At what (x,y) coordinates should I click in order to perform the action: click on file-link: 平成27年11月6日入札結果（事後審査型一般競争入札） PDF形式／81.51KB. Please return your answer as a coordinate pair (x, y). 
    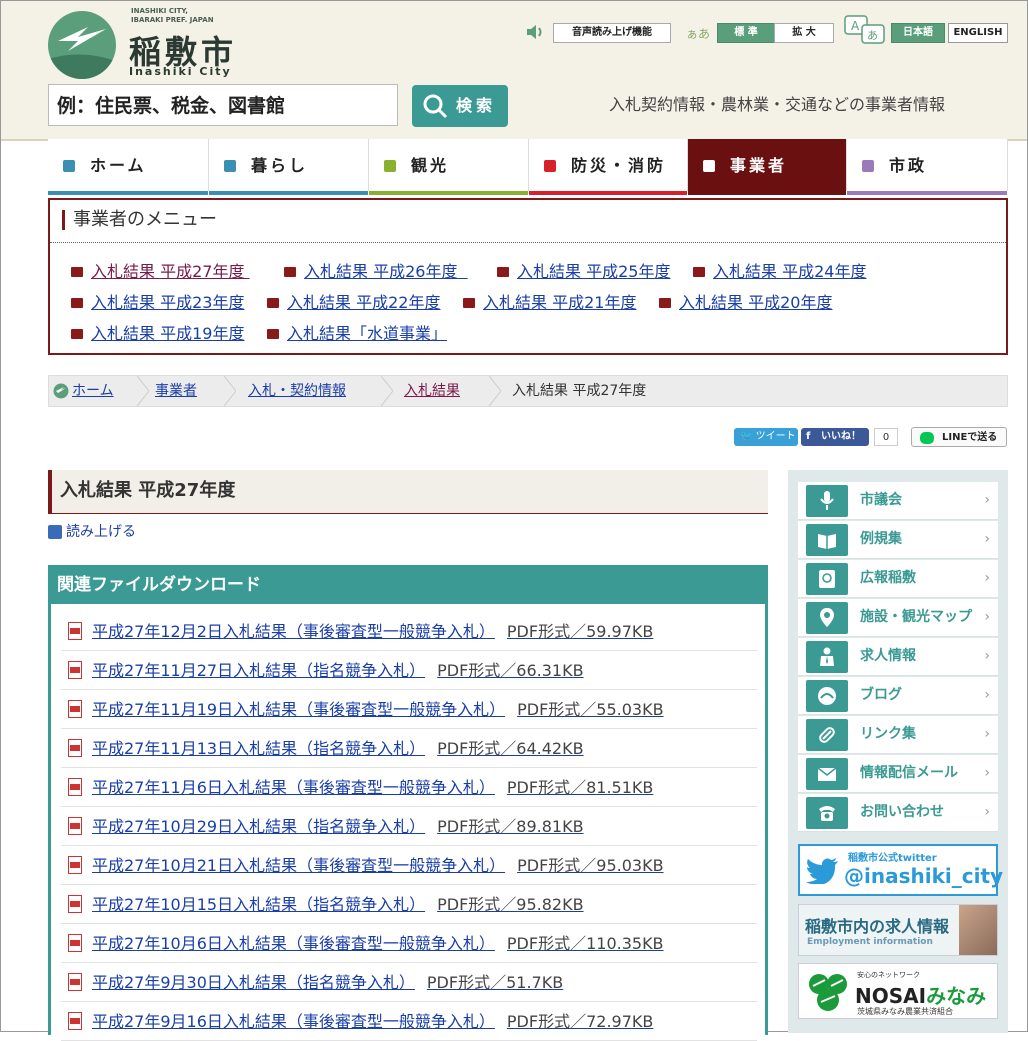
    Looking at the image, I should click on (372, 788).